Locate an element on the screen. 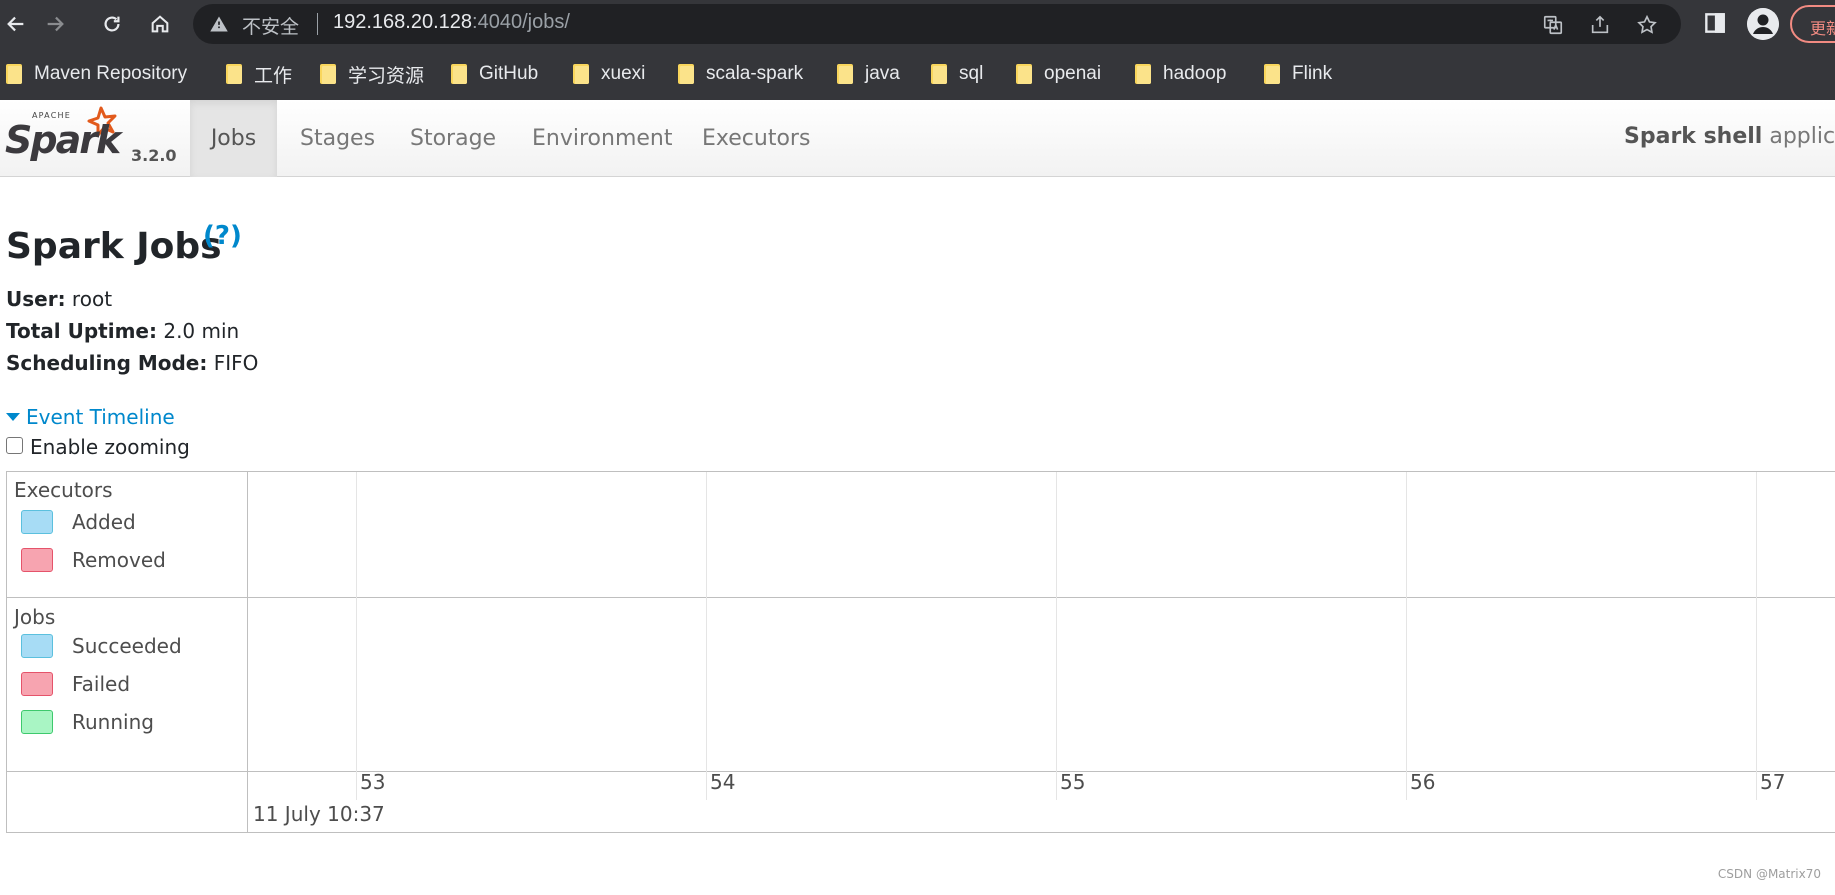 The image size is (1835, 895). bookmark-item: hadoop is located at coordinates (1180, 74).